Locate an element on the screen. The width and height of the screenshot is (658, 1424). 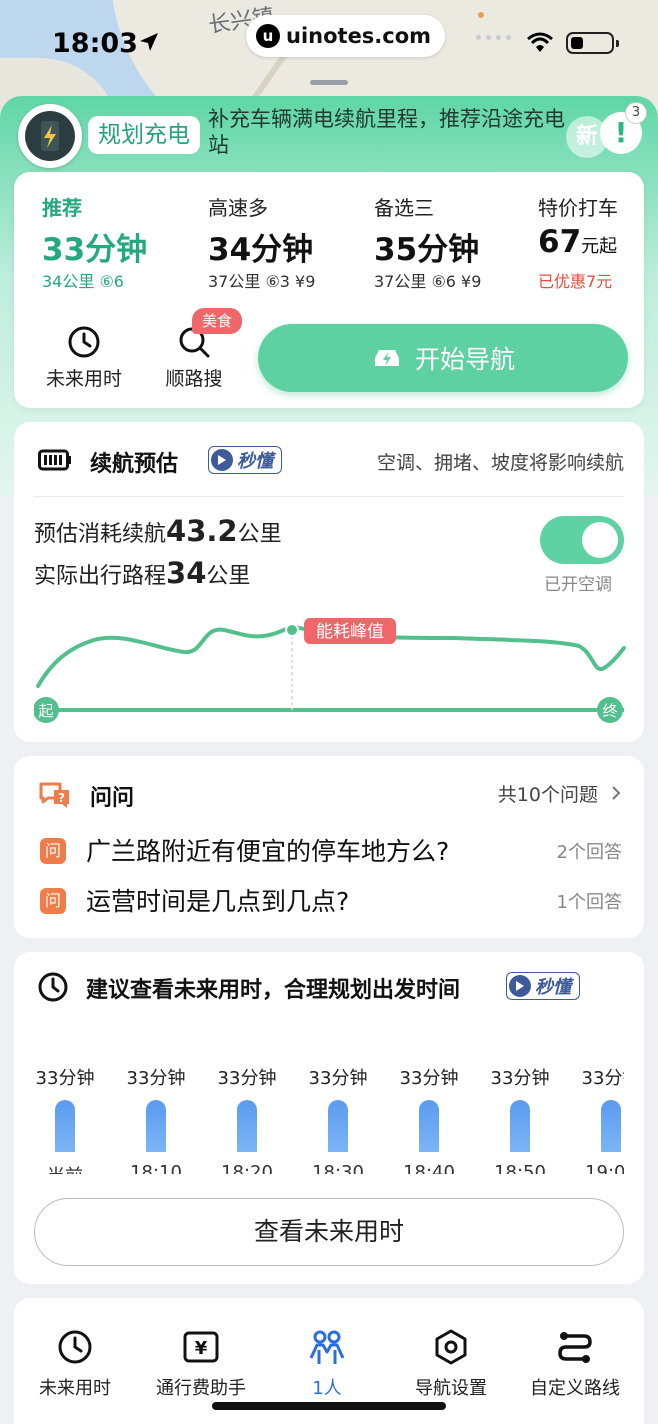
watermark-logo: u is located at coordinates (268, 36).